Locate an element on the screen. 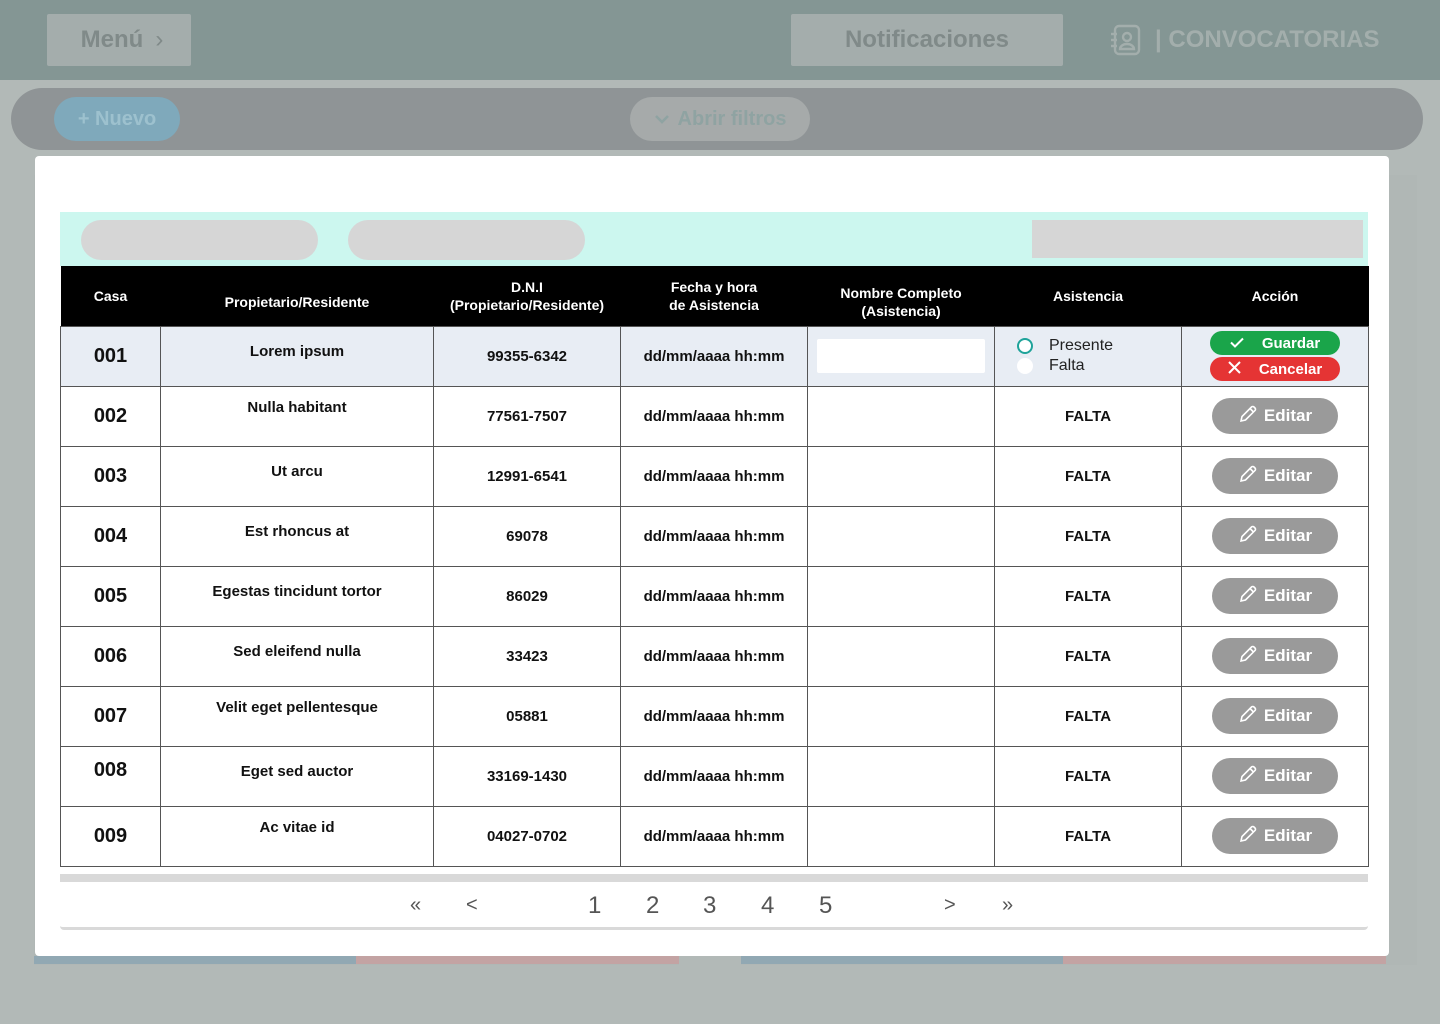 This screenshot has width=1440, height=1024. page-number: 5 is located at coordinates (825, 906).